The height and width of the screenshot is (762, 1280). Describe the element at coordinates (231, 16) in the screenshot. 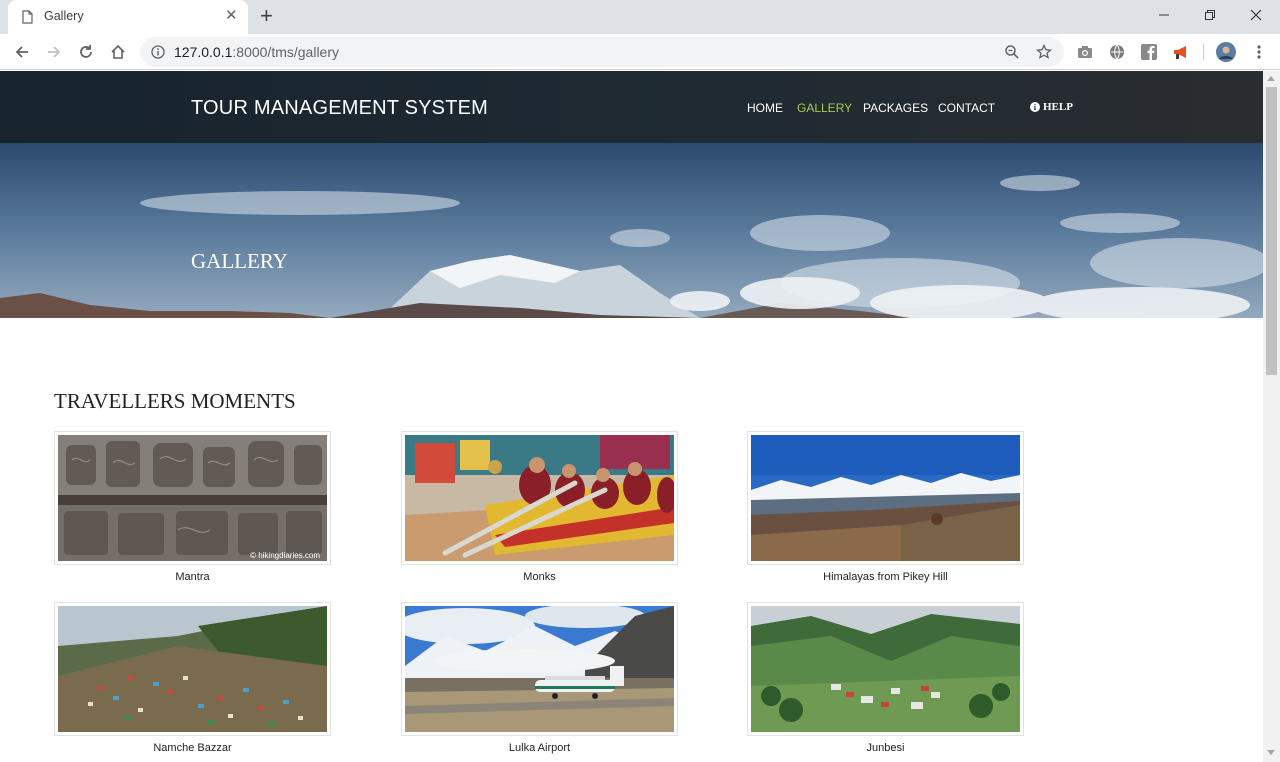

I see `close-tab-icon: ✕` at that location.